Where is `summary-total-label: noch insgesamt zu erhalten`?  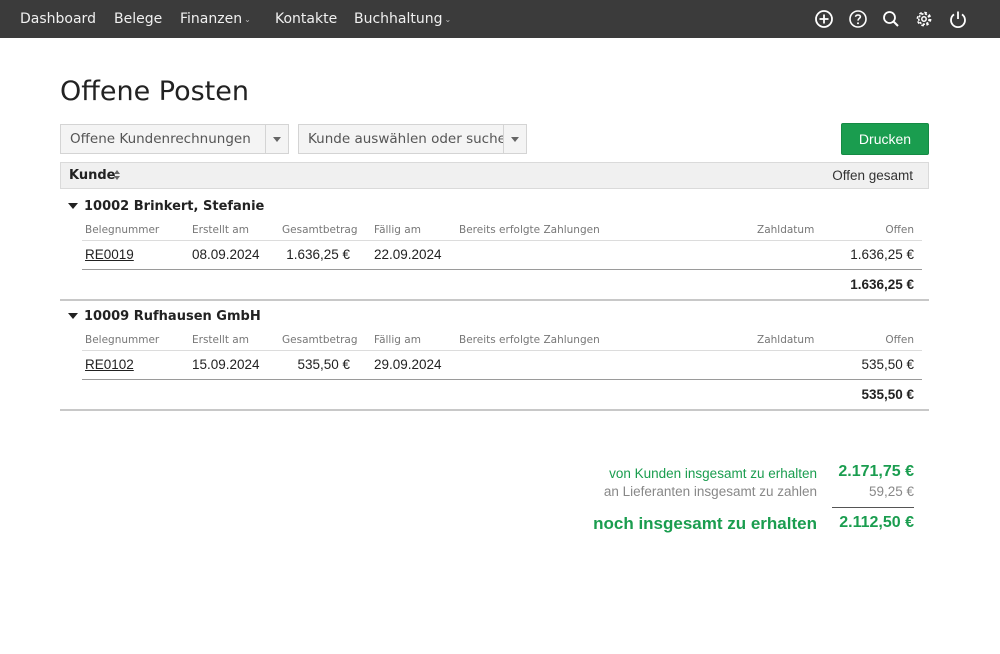 summary-total-label: noch insgesamt zu erhalten is located at coordinates (705, 523).